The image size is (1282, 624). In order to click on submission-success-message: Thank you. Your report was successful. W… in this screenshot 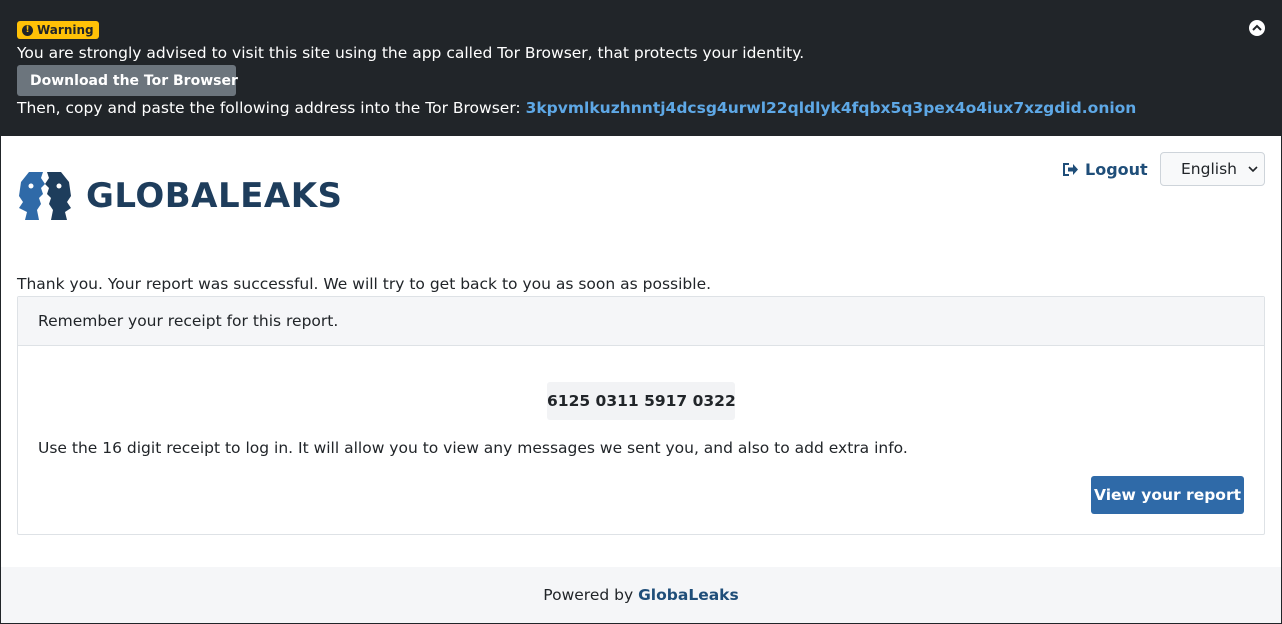, I will do `click(364, 284)`.